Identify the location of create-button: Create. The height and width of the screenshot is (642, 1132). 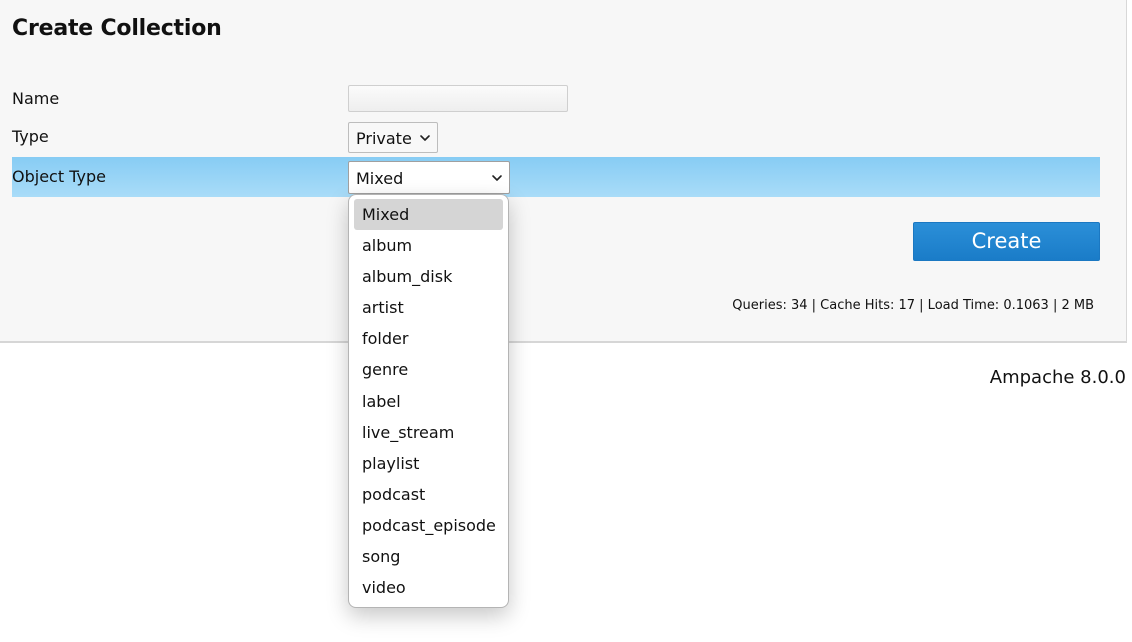
(1006, 241).